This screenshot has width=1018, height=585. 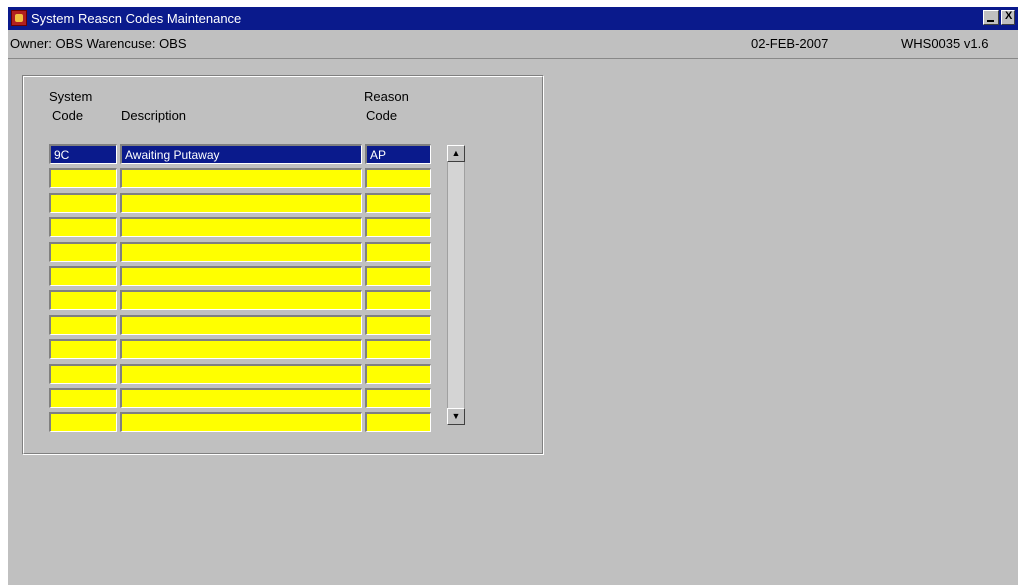 I want to click on reason-code-cell: AP, so click(x=398, y=154).